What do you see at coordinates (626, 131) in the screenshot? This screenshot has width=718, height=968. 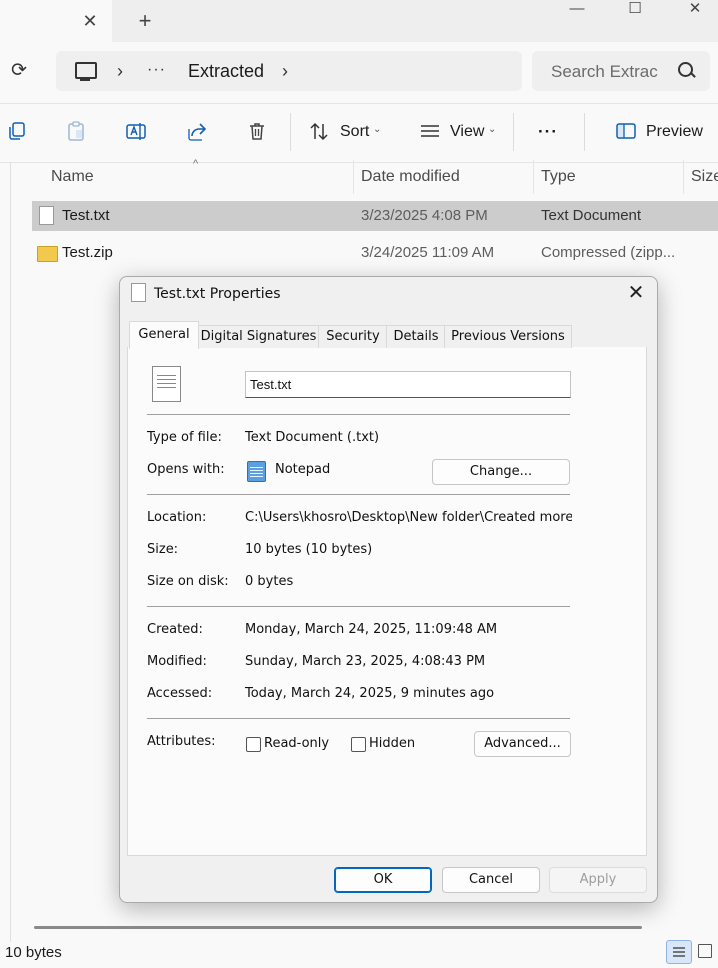 I see `preview-pane-icon` at bounding box center [626, 131].